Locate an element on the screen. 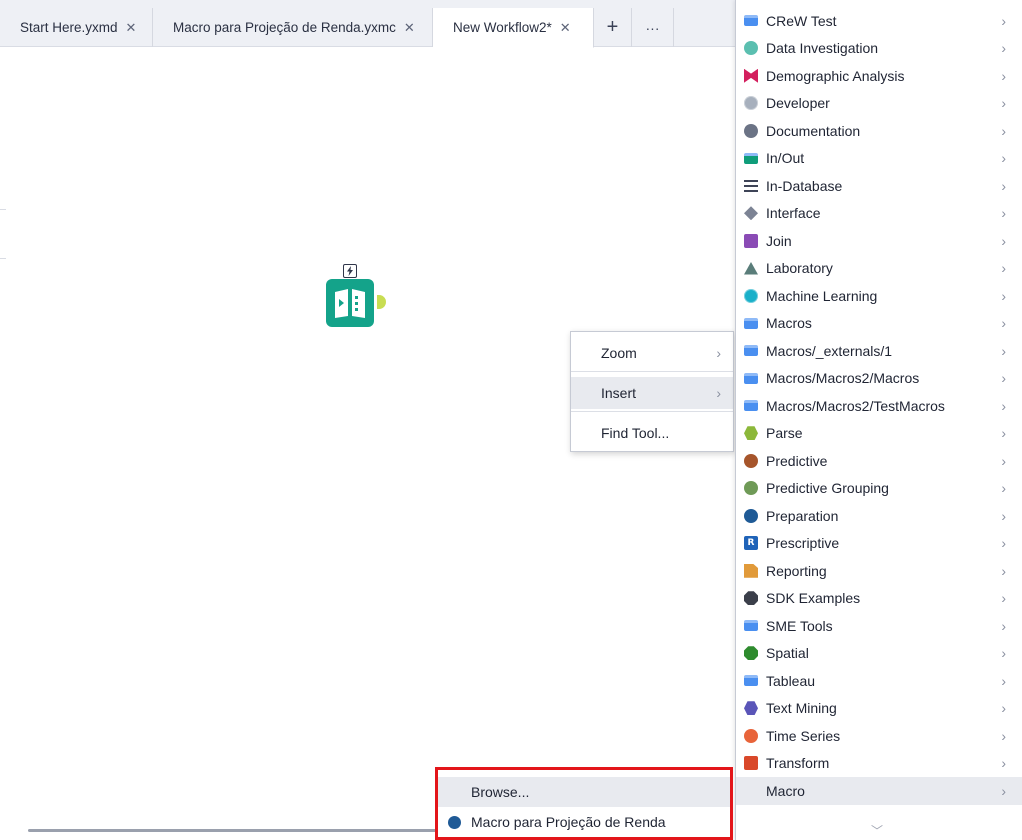 The image size is (1022, 840). category-item-time-series: Time Series › is located at coordinates (879, 736).